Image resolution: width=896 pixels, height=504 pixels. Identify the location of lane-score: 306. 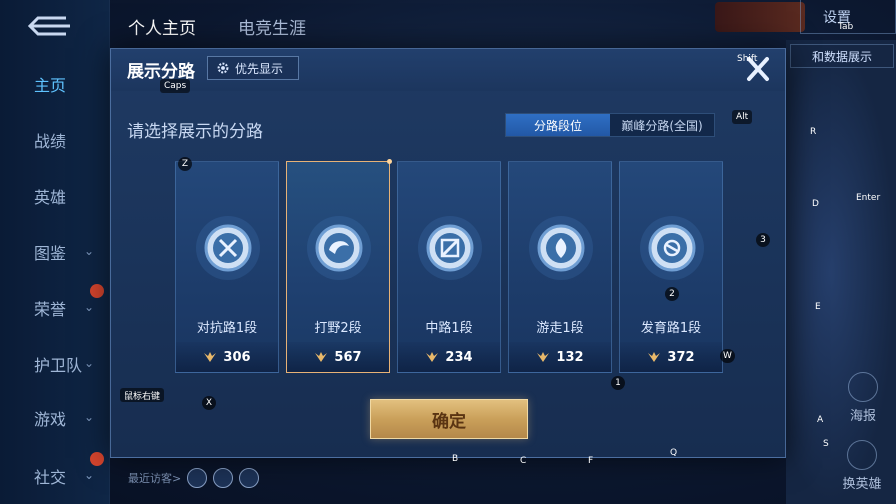
(227, 357).